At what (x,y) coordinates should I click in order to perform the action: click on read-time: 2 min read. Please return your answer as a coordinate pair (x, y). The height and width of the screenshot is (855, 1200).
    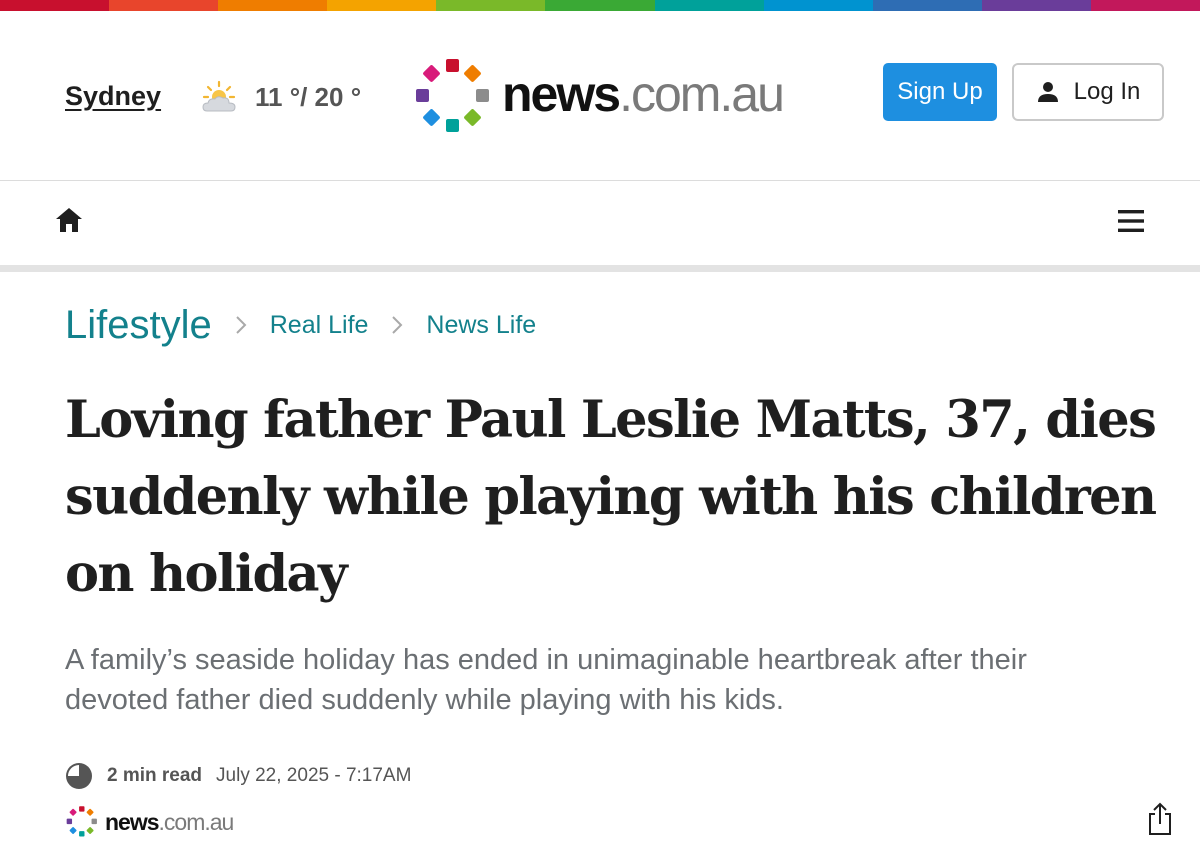
    Looking at the image, I should click on (155, 775).